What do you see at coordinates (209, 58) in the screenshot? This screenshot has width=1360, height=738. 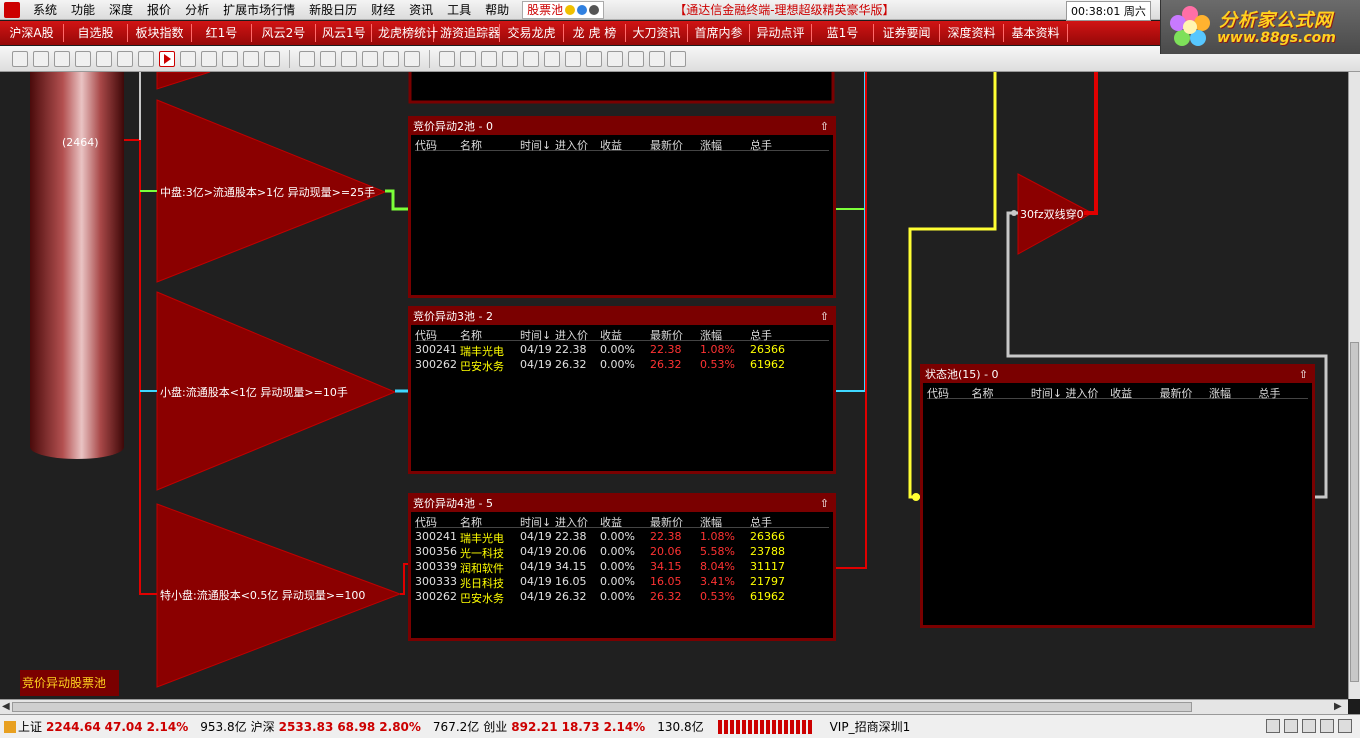 I see `list-tool-icon` at bounding box center [209, 58].